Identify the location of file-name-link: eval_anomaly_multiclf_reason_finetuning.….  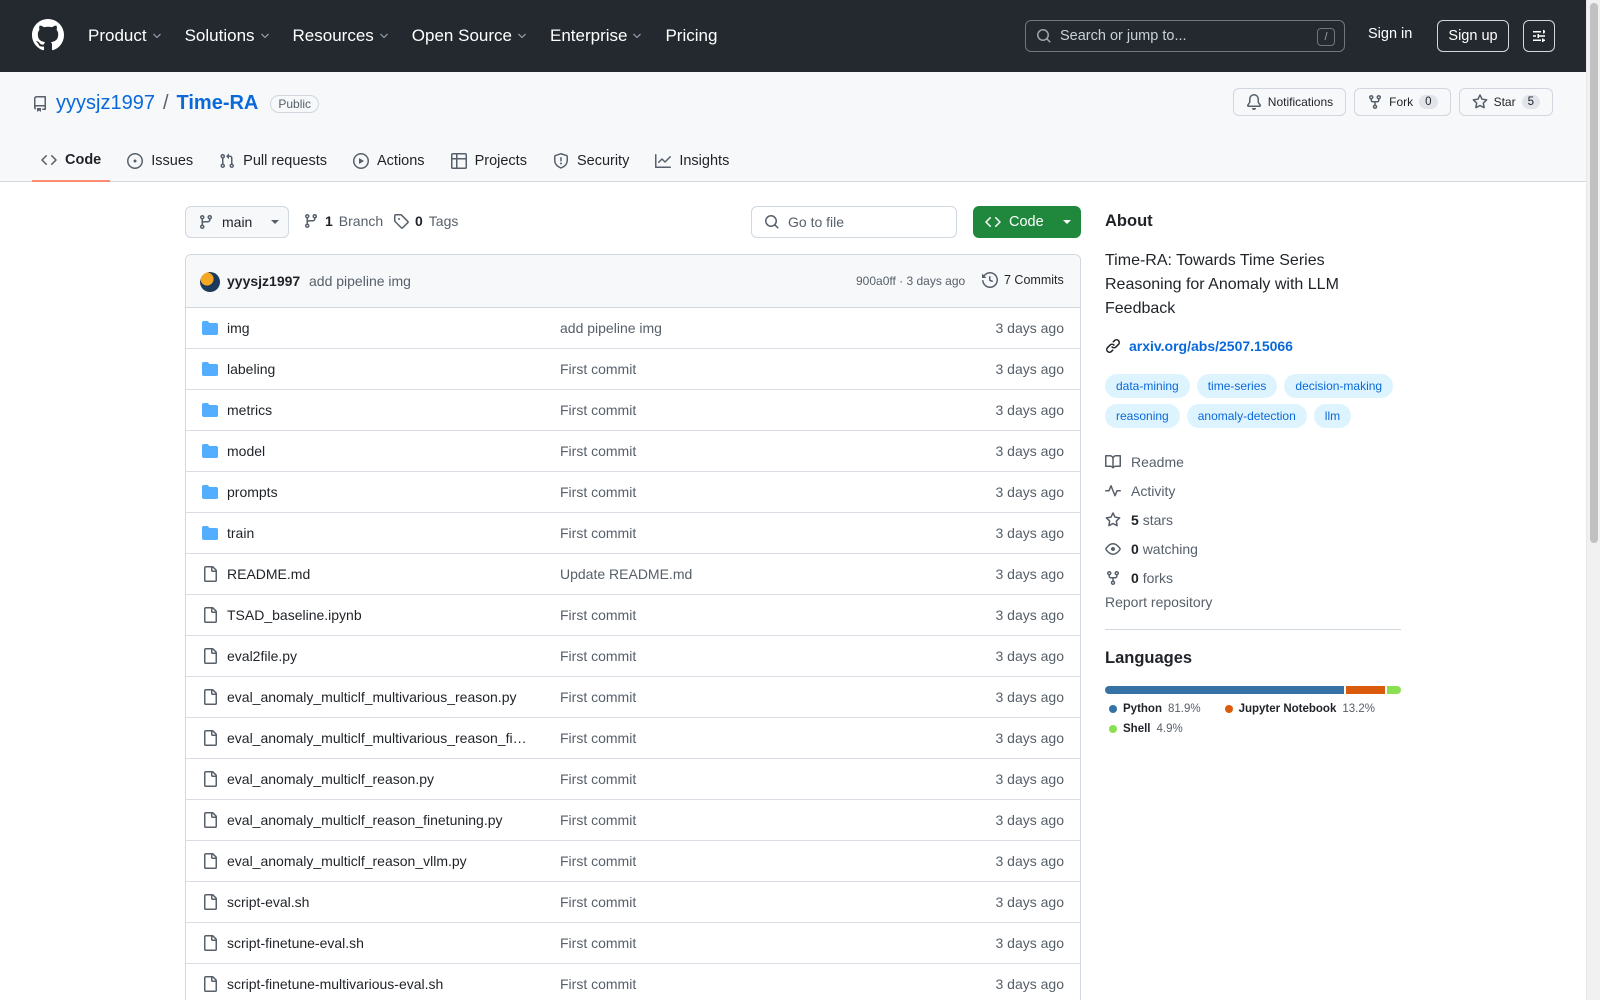
(377, 820).